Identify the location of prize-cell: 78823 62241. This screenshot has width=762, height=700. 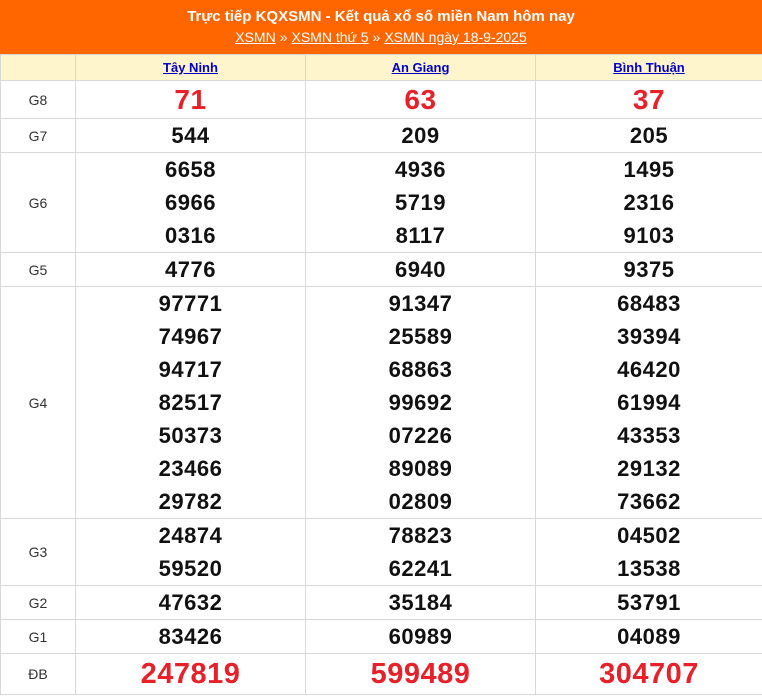
(420, 552).